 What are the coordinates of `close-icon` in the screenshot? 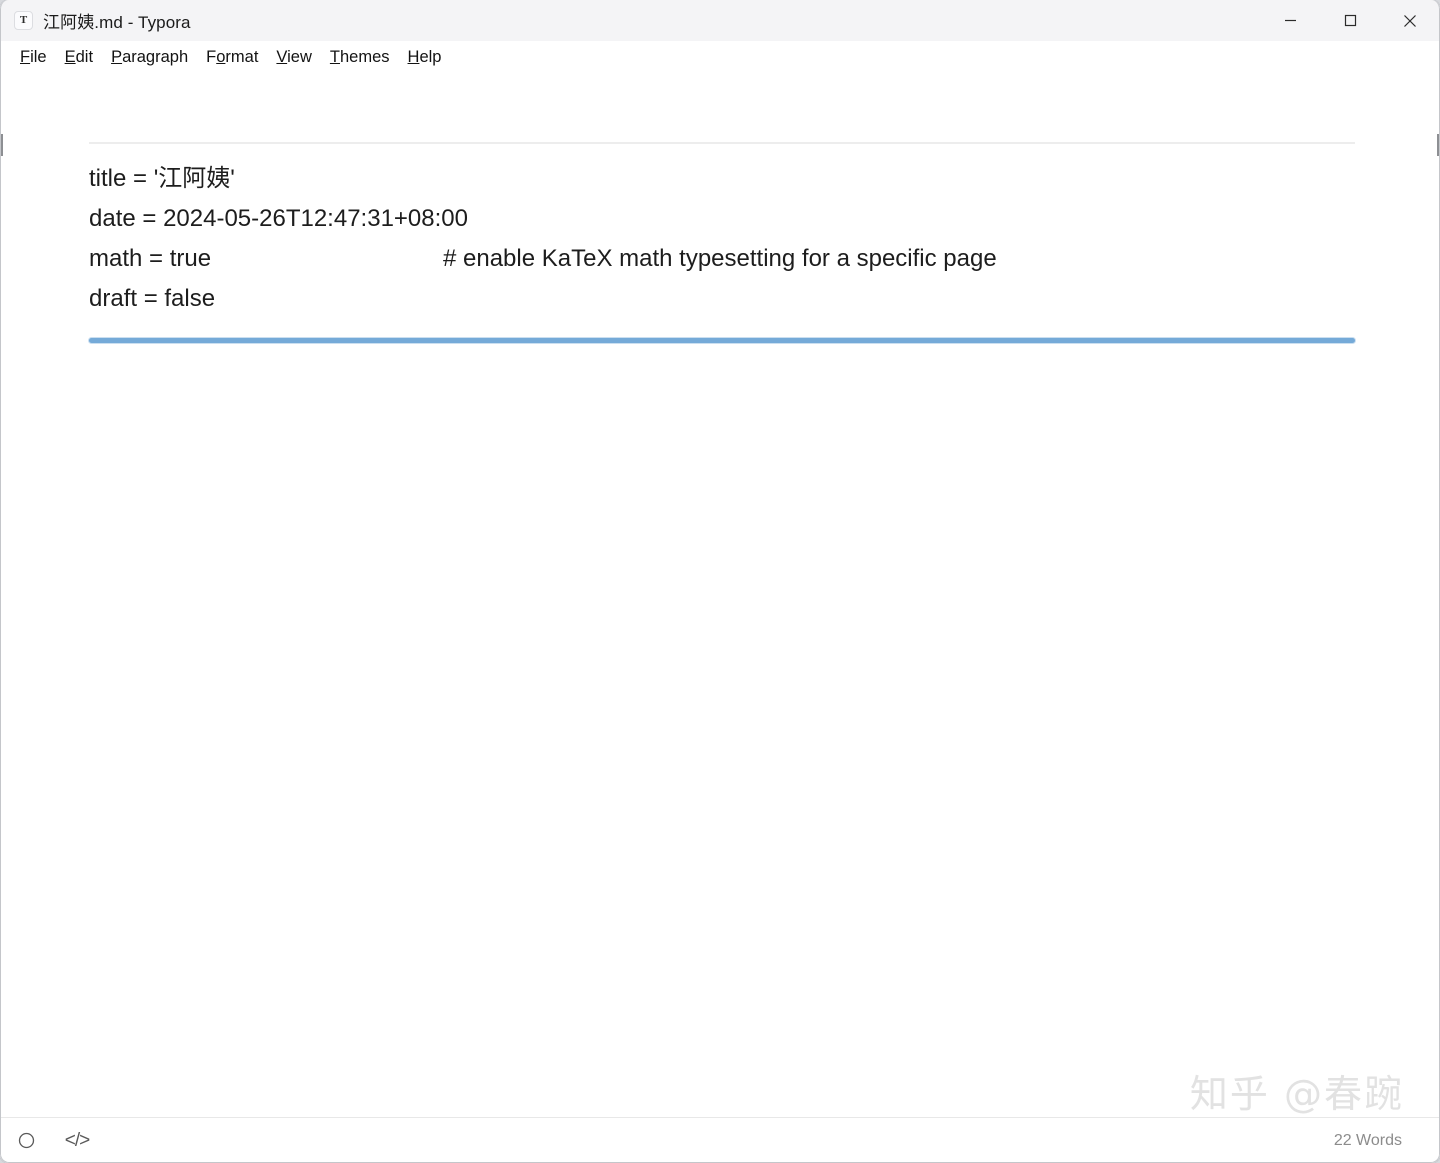 It's located at (1410, 20).